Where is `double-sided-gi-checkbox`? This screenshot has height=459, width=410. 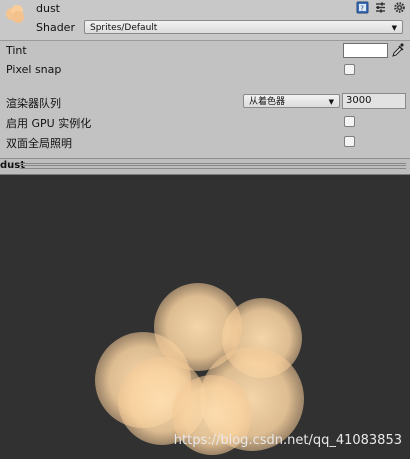
double-sided-gi-checkbox is located at coordinates (349, 141).